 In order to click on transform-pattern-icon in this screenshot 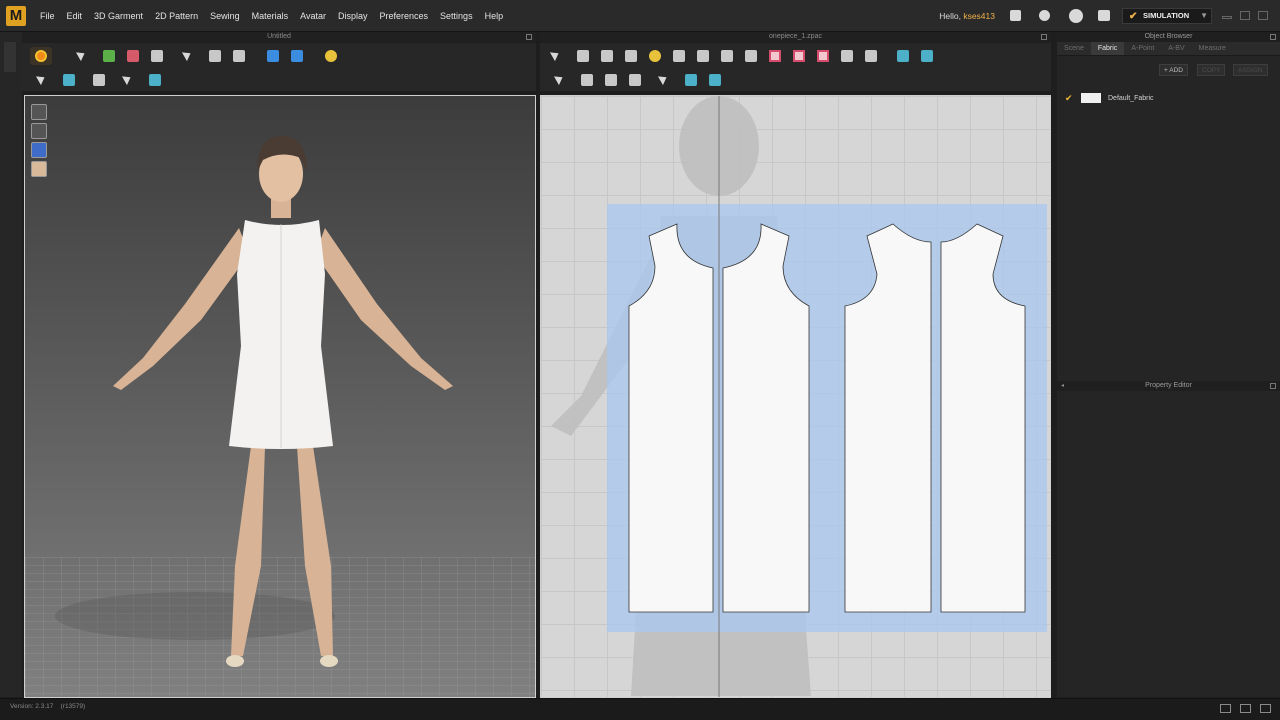, I will do `click(559, 56)`.